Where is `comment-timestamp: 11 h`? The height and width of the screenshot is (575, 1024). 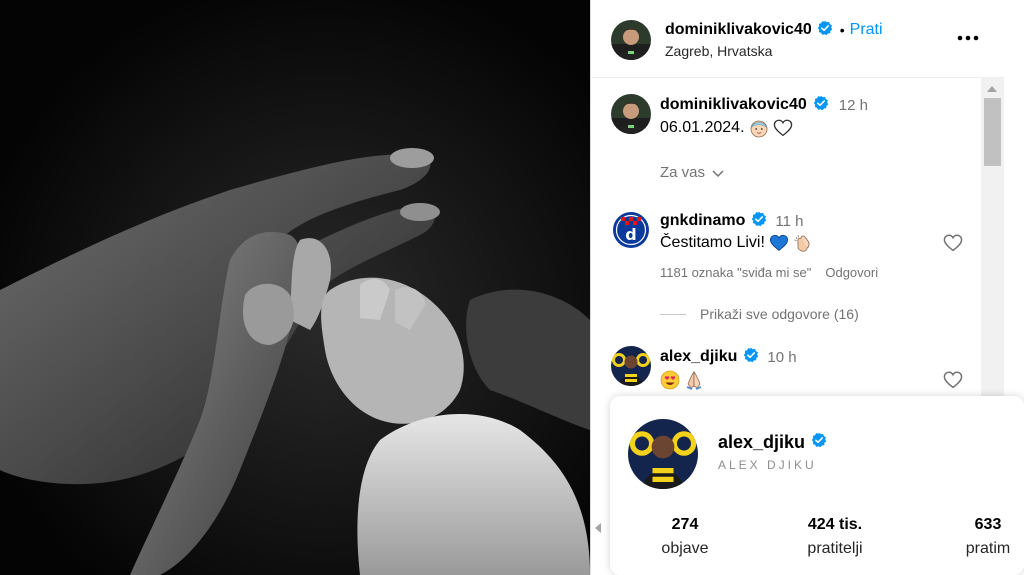
comment-timestamp: 11 h is located at coordinates (789, 221).